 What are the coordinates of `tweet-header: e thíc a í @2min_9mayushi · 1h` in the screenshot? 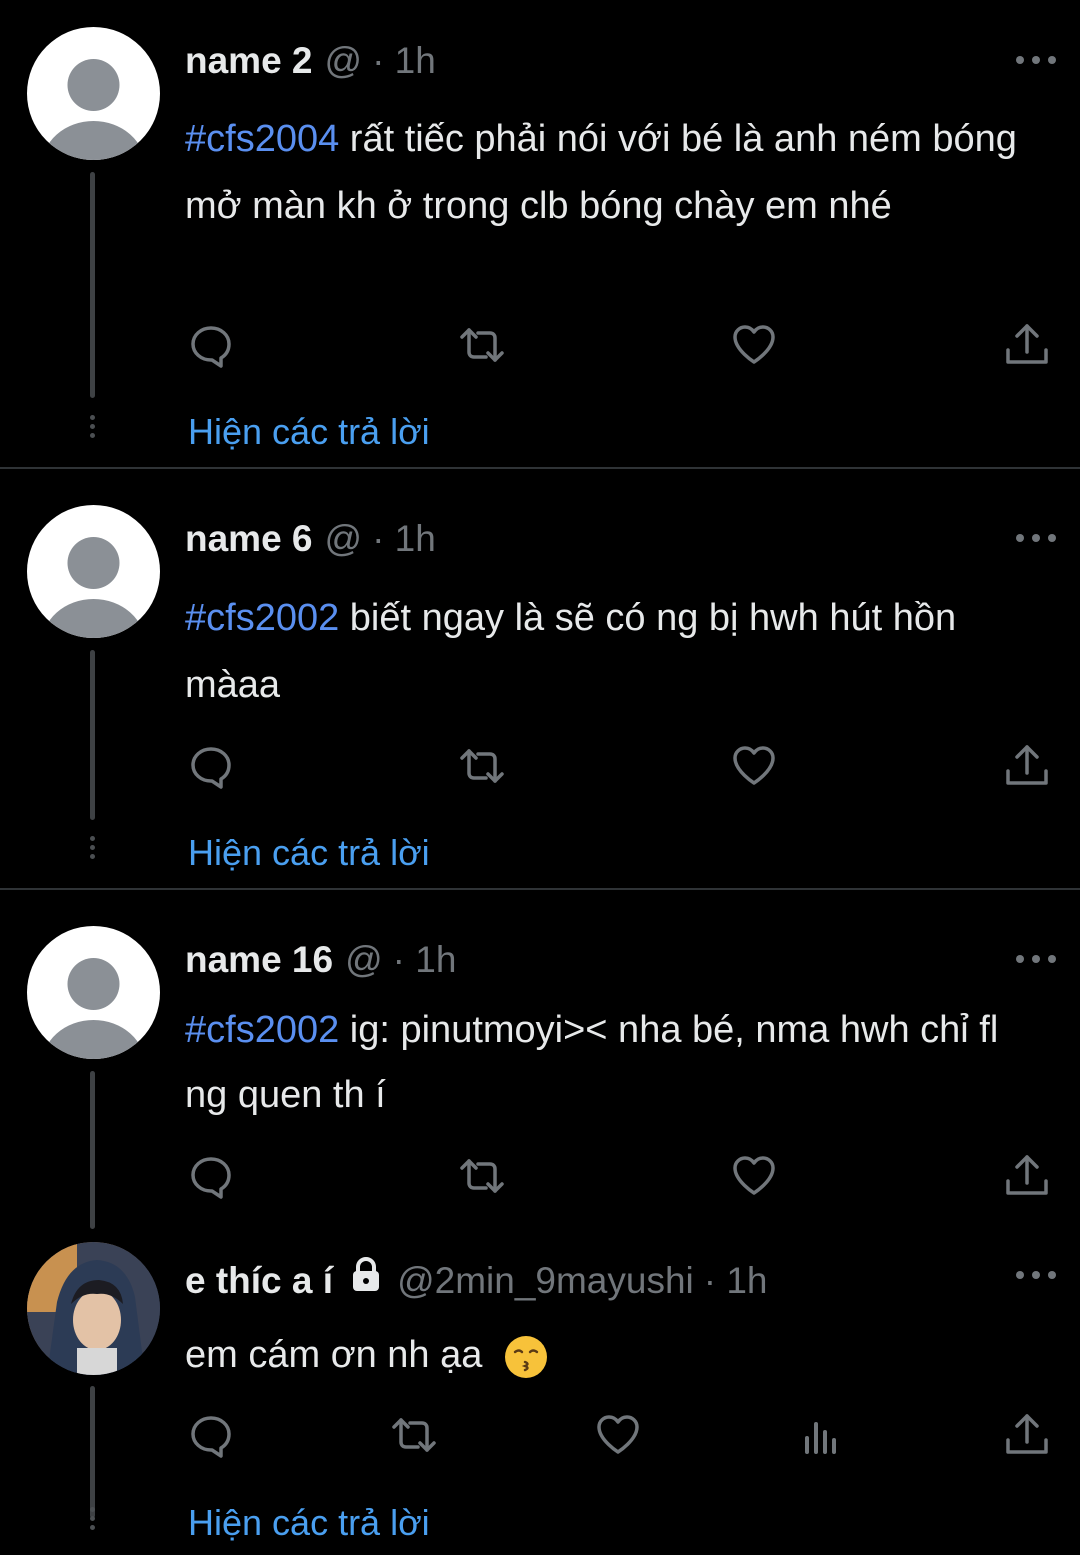 It's located at (476, 1278).